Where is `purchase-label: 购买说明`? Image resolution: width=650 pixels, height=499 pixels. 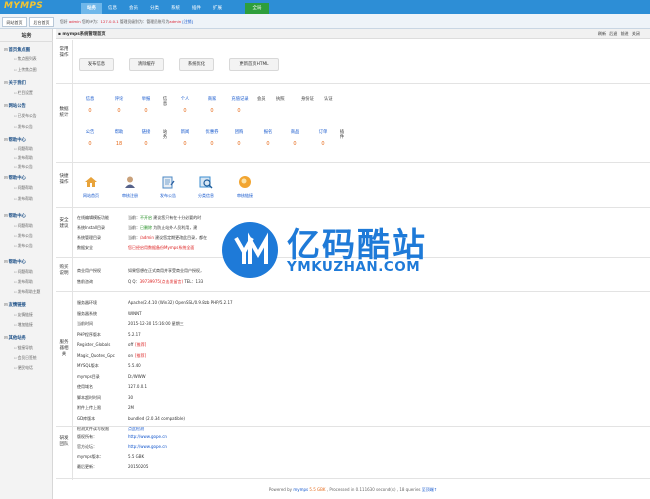
purchase-label: 购买说明 is located at coordinates (64, 270).